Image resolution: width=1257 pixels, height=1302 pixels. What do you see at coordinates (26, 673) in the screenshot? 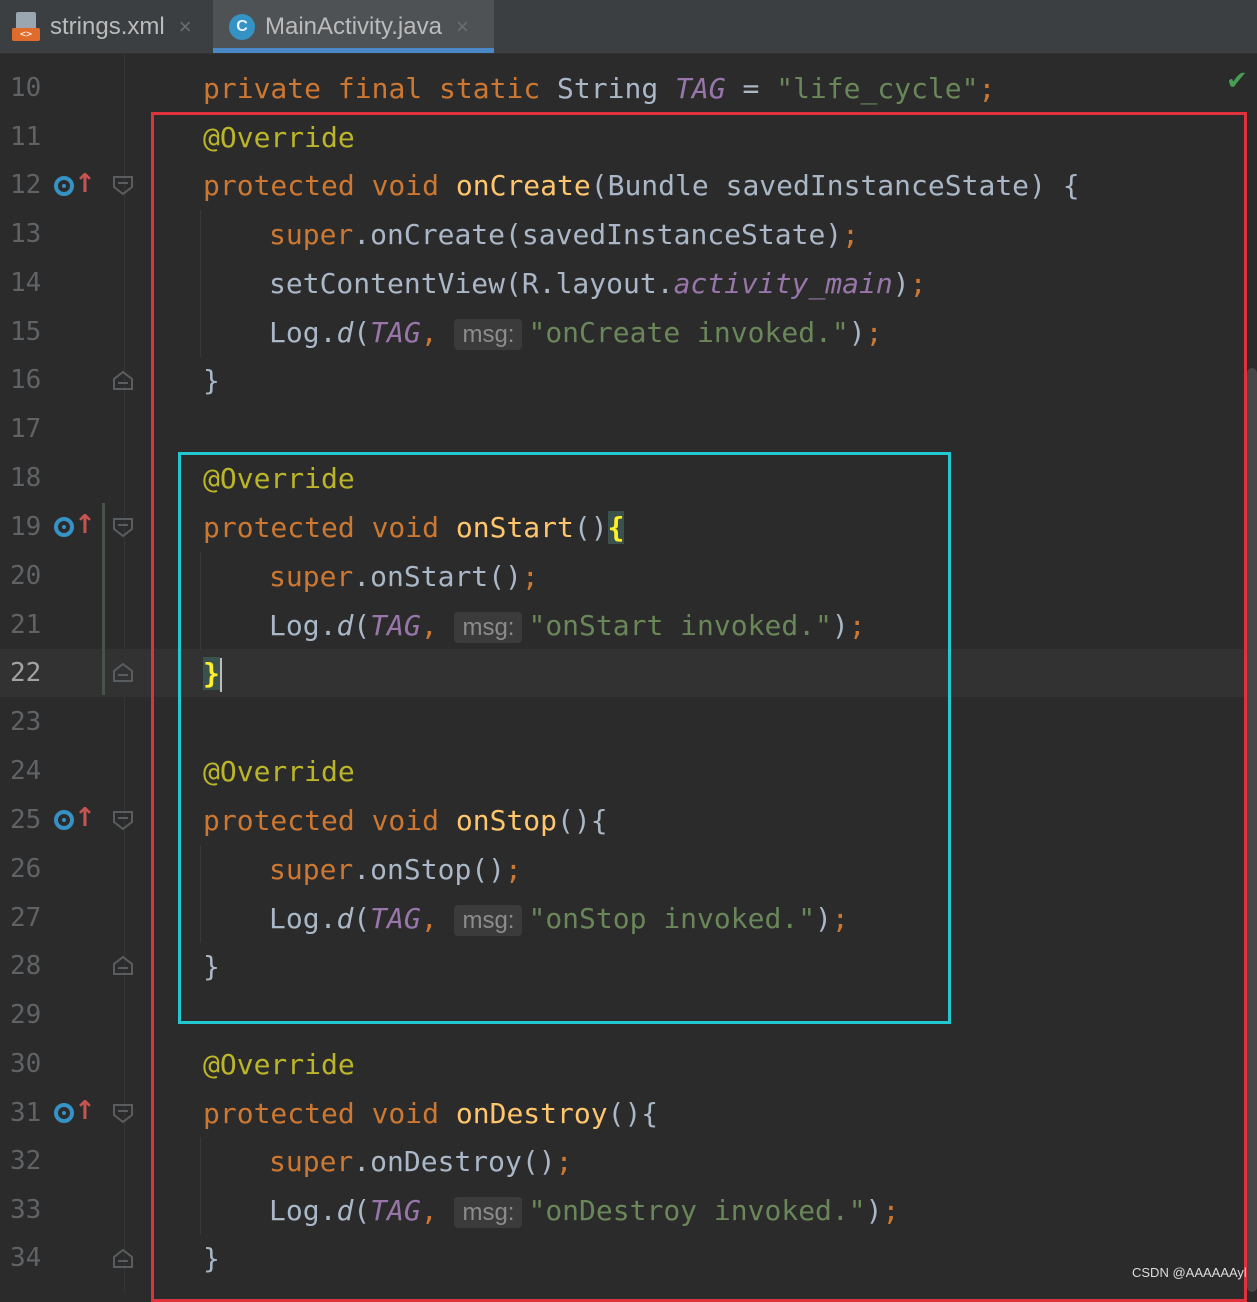
I see `line-number: 22` at bounding box center [26, 673].